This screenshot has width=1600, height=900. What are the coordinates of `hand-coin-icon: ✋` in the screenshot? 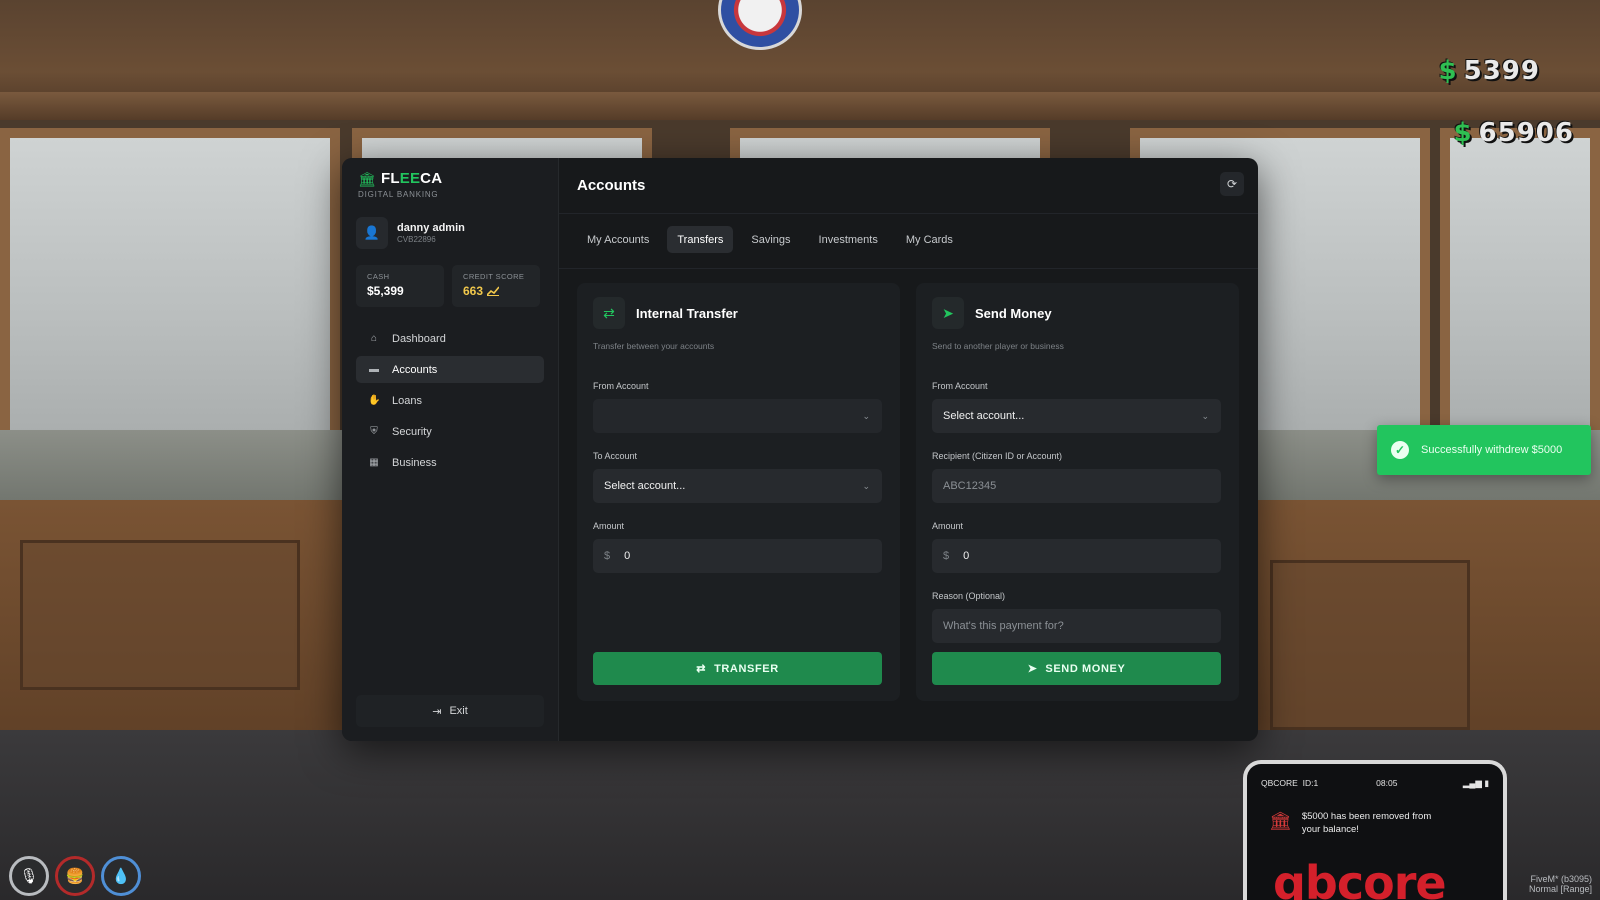 It's located at (374, 400).